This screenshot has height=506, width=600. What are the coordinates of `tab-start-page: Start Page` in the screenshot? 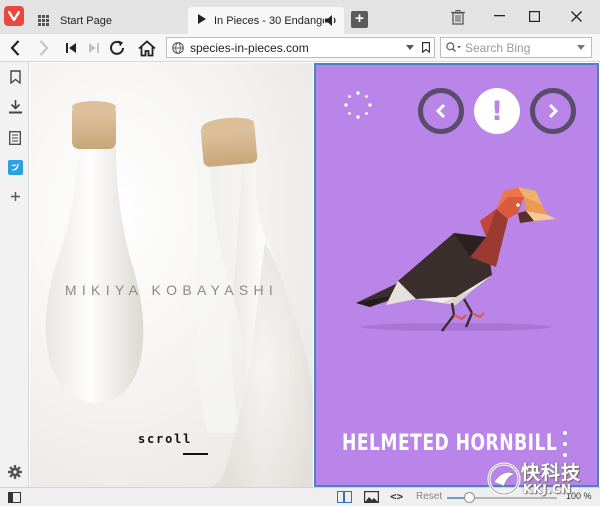 It's located at (108, 20).